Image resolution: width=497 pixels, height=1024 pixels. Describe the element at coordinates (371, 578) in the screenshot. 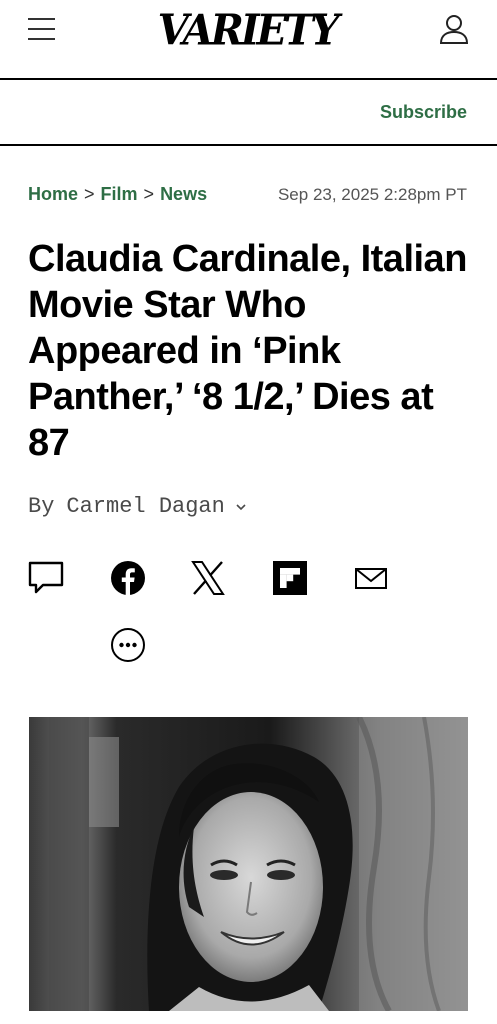

I see `email-icon` at that location.